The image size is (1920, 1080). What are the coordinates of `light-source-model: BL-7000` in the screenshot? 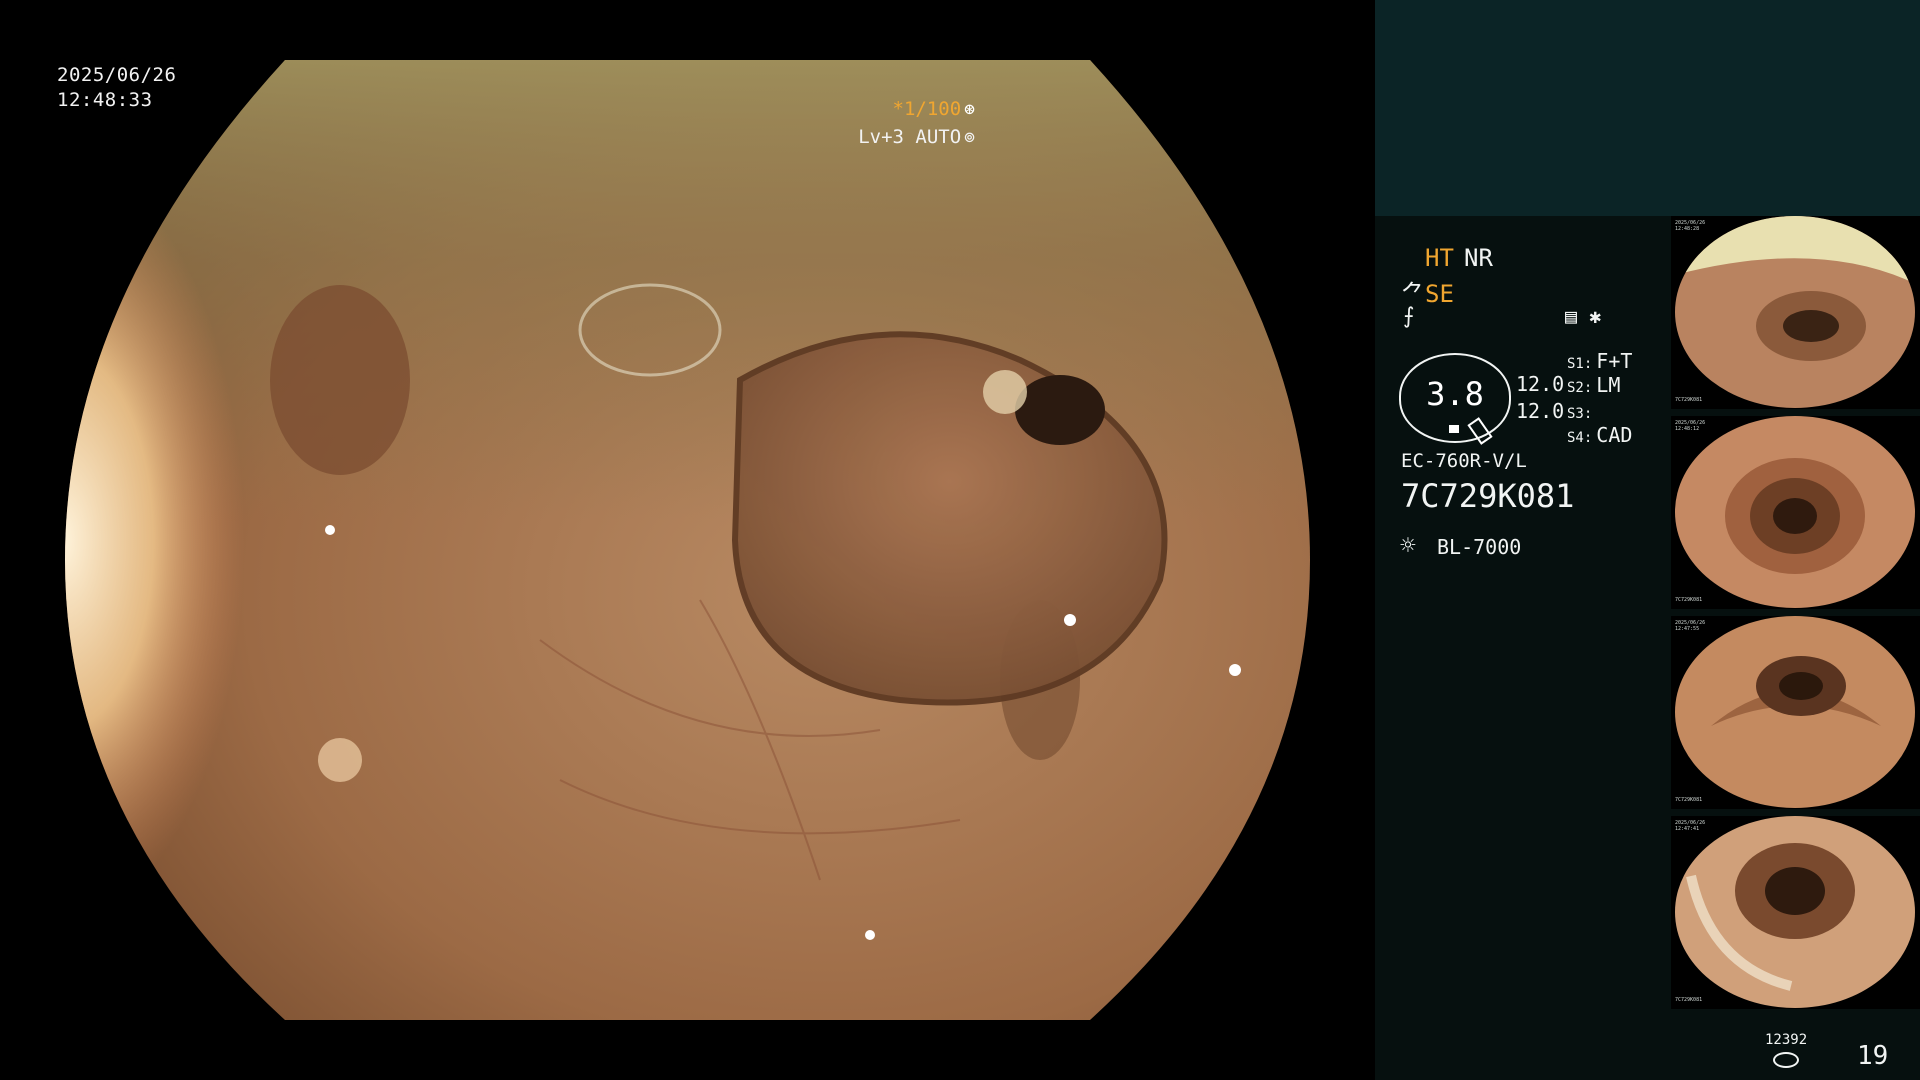 It's located at (1479, 547).